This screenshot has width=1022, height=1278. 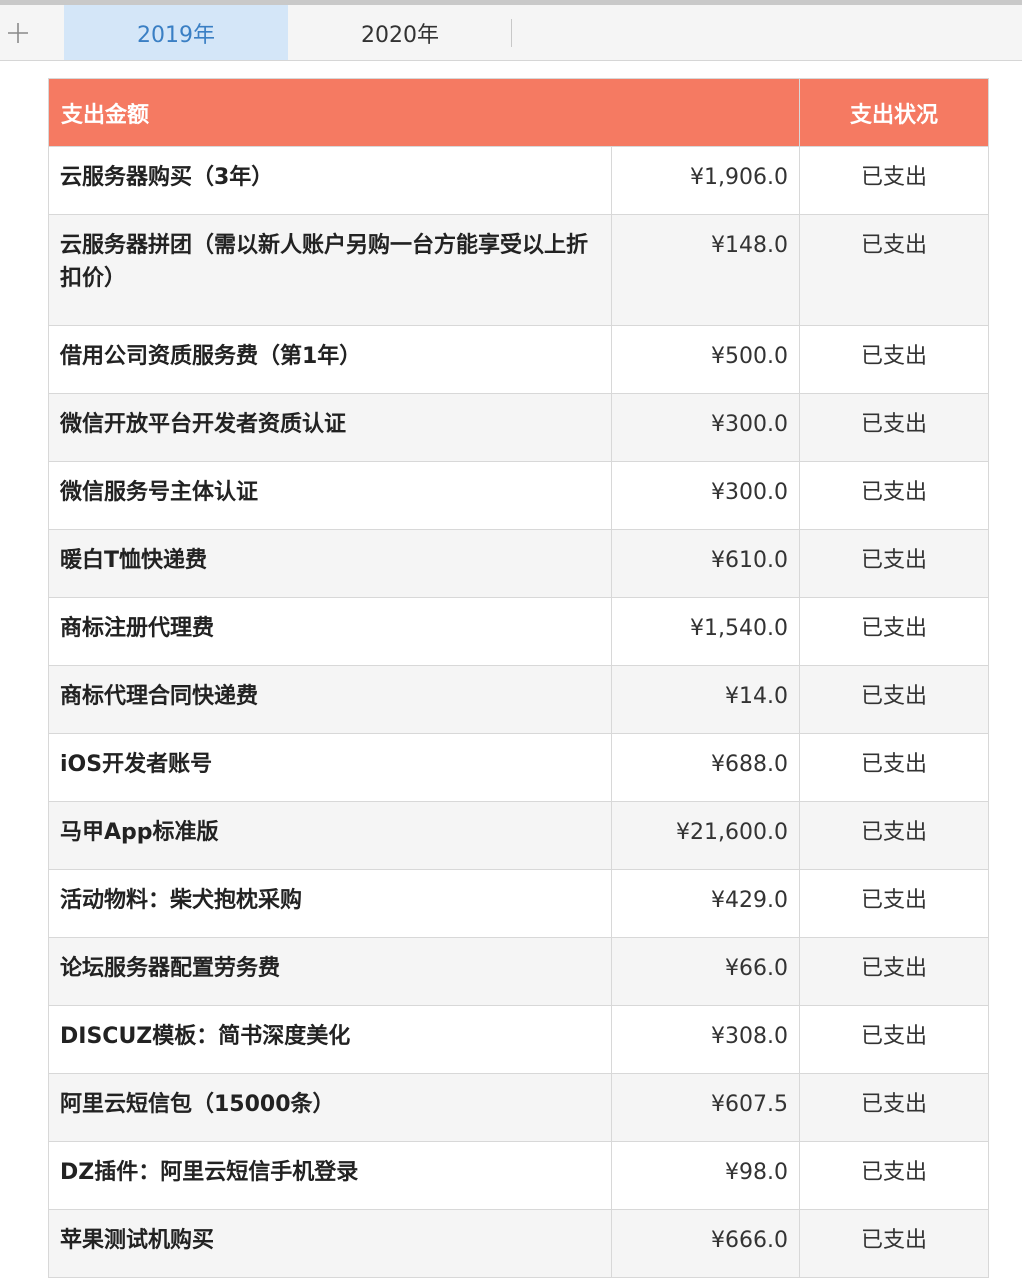 I want to click on expense-amount-cell: ¥66.0, so click(x=705, y=971).